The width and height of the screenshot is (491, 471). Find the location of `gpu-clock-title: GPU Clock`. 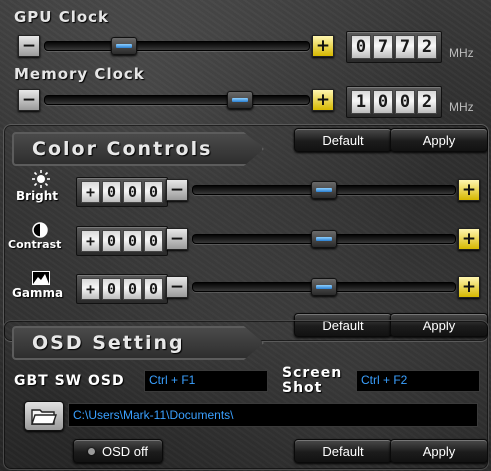

gpu-clock-title: GPU Clock is located at coordinates (62, 17).